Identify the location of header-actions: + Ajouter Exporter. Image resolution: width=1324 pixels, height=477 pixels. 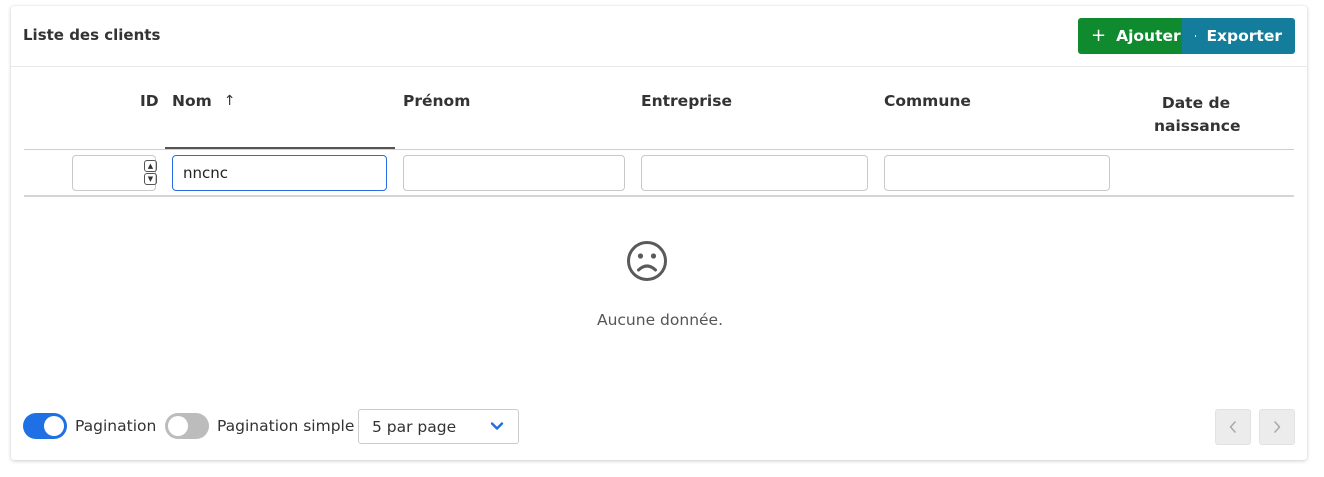
(1186, 36).